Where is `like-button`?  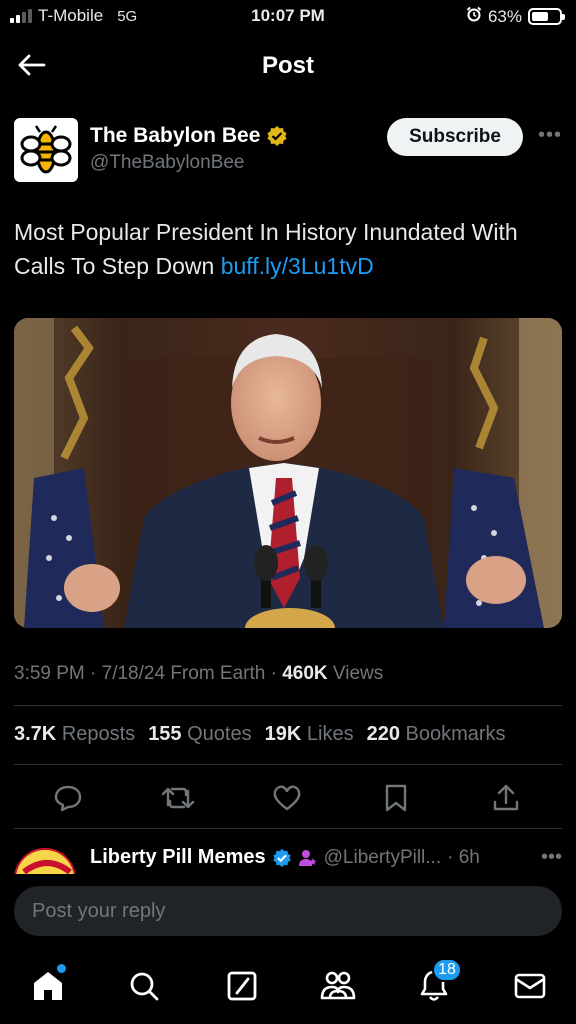
like-button is located at coordinates (287, 798).